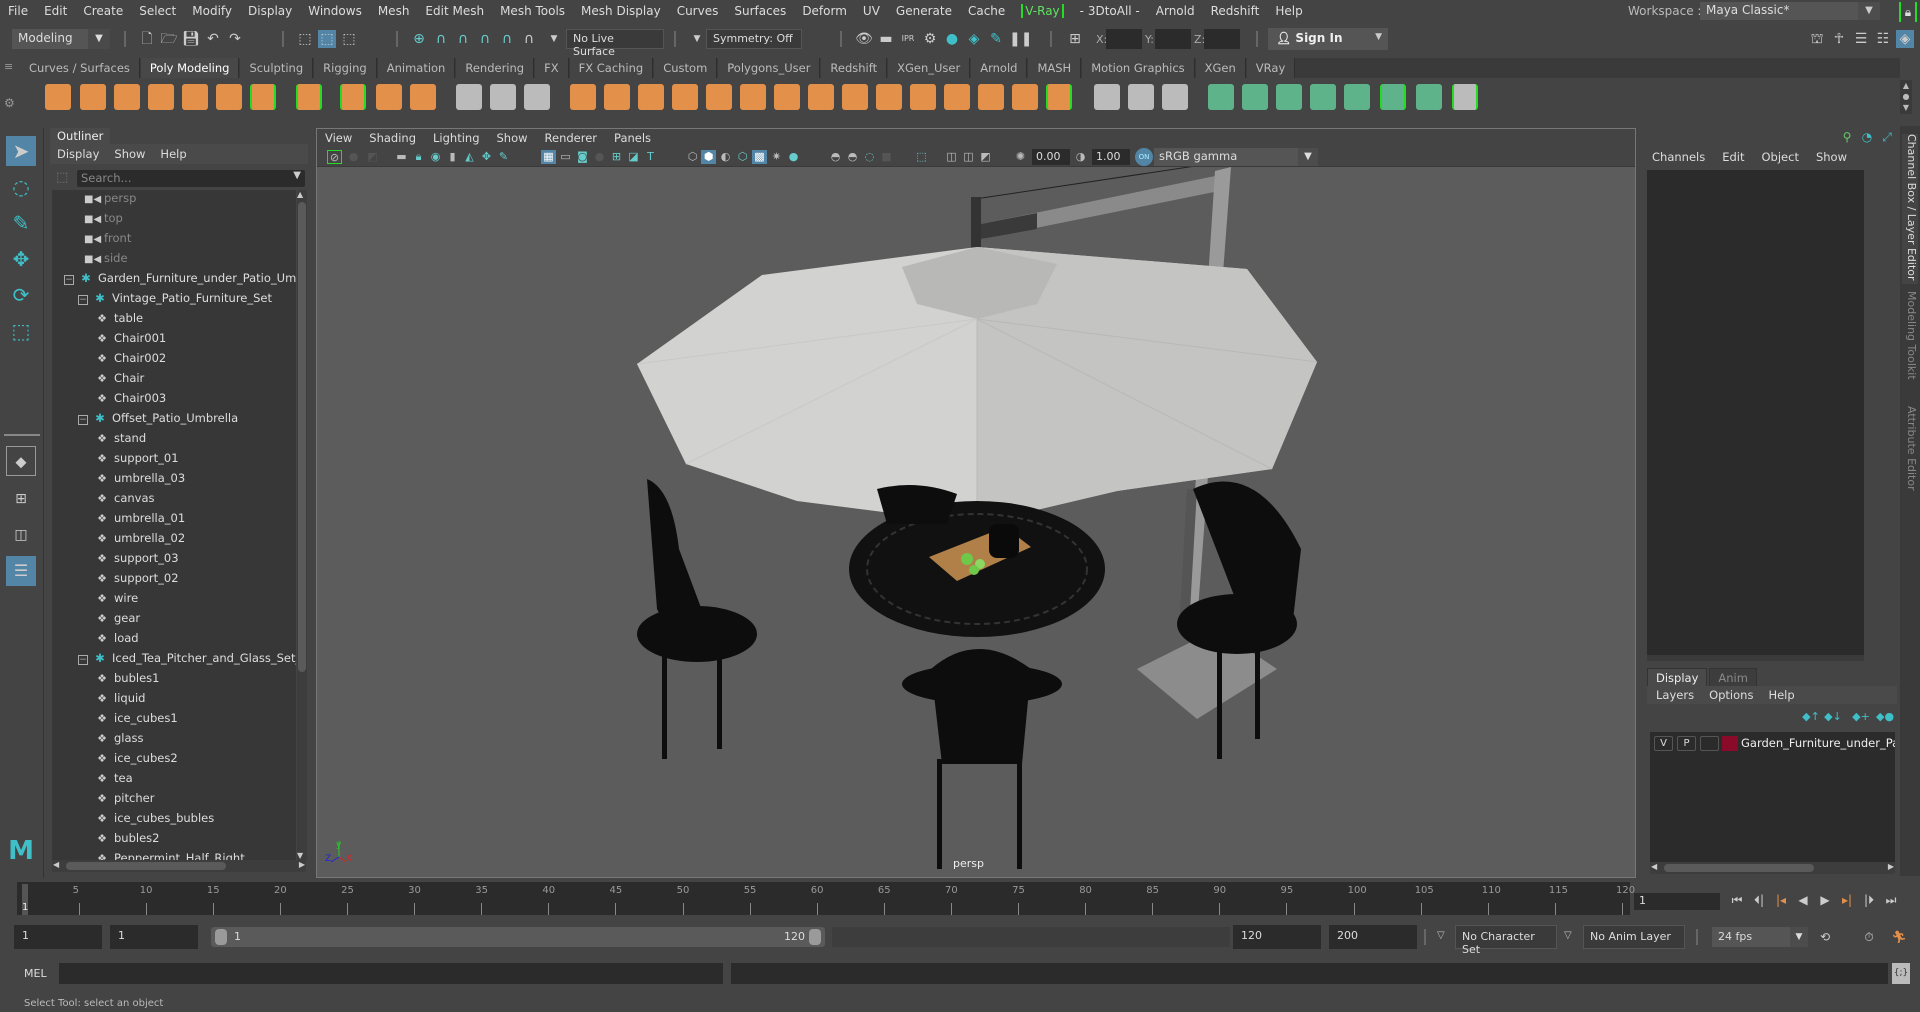 The width and height of the screenshot is (1920, 1012). What do you see at coordinates (116, 598) in the screenshot?
I see `outliner-item: ❖ wire` at bounding box center [116, 598].